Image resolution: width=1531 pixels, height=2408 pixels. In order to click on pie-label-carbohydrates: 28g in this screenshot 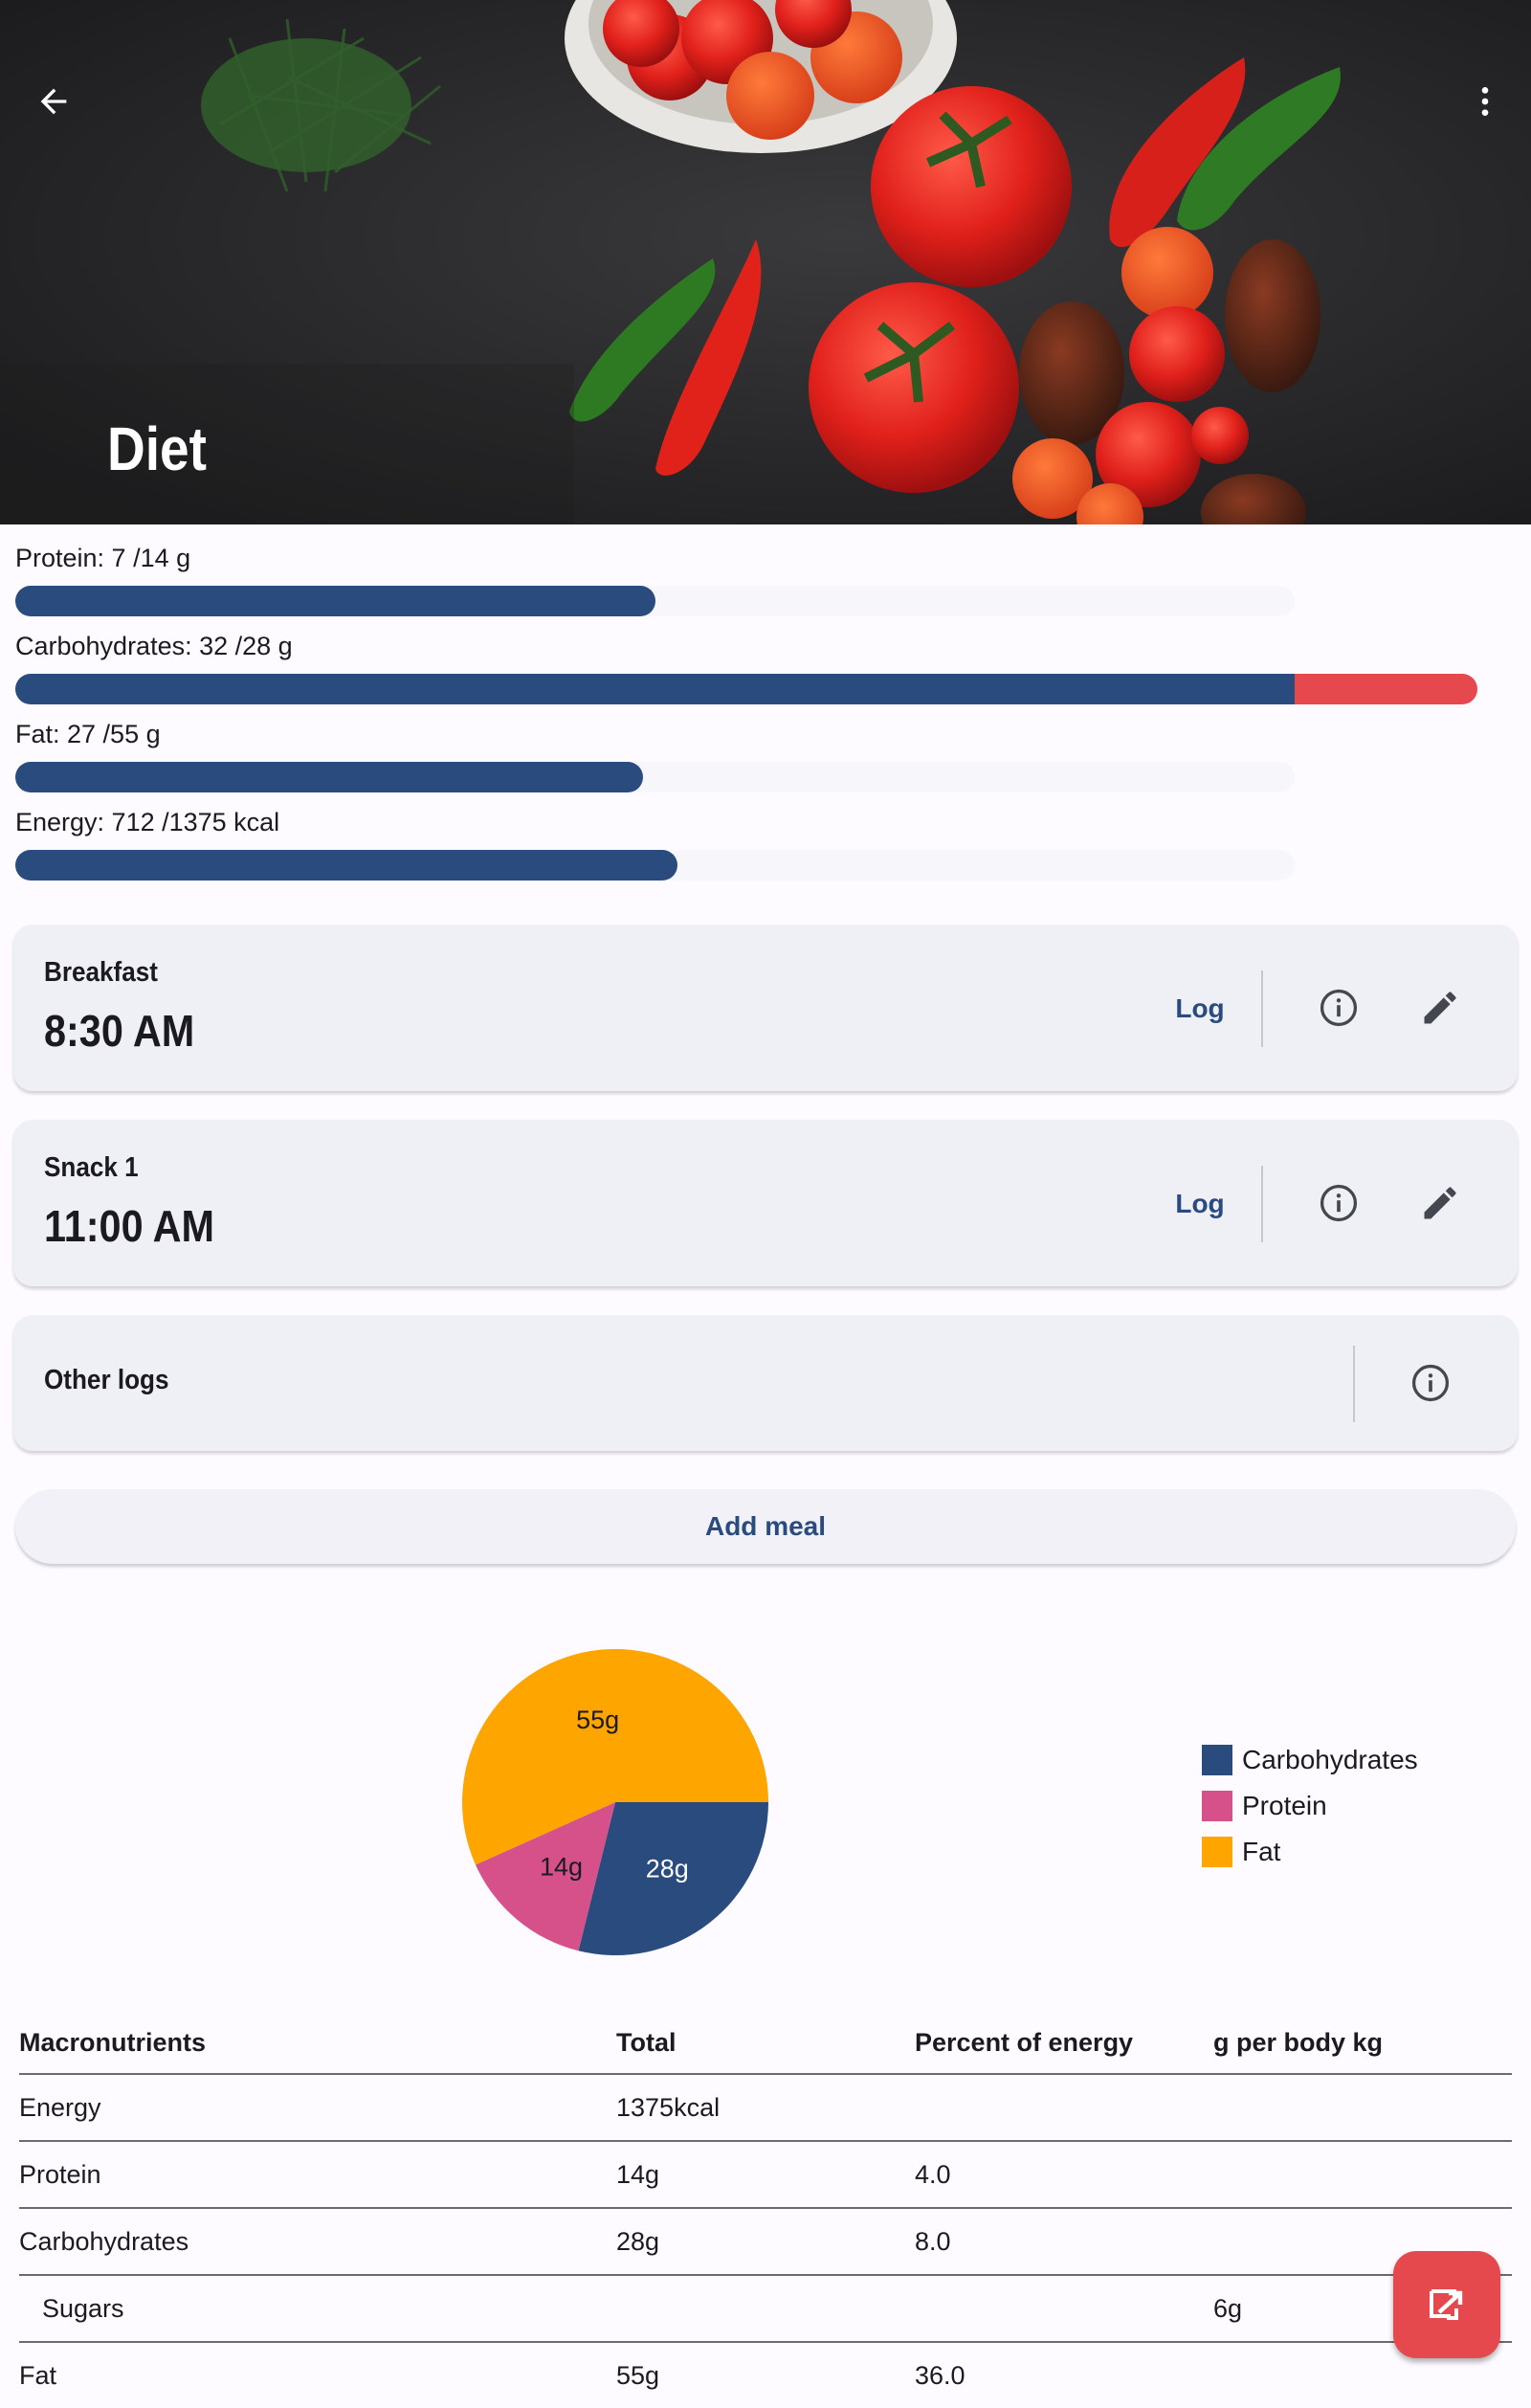, I will do `click(667, 1868)`.